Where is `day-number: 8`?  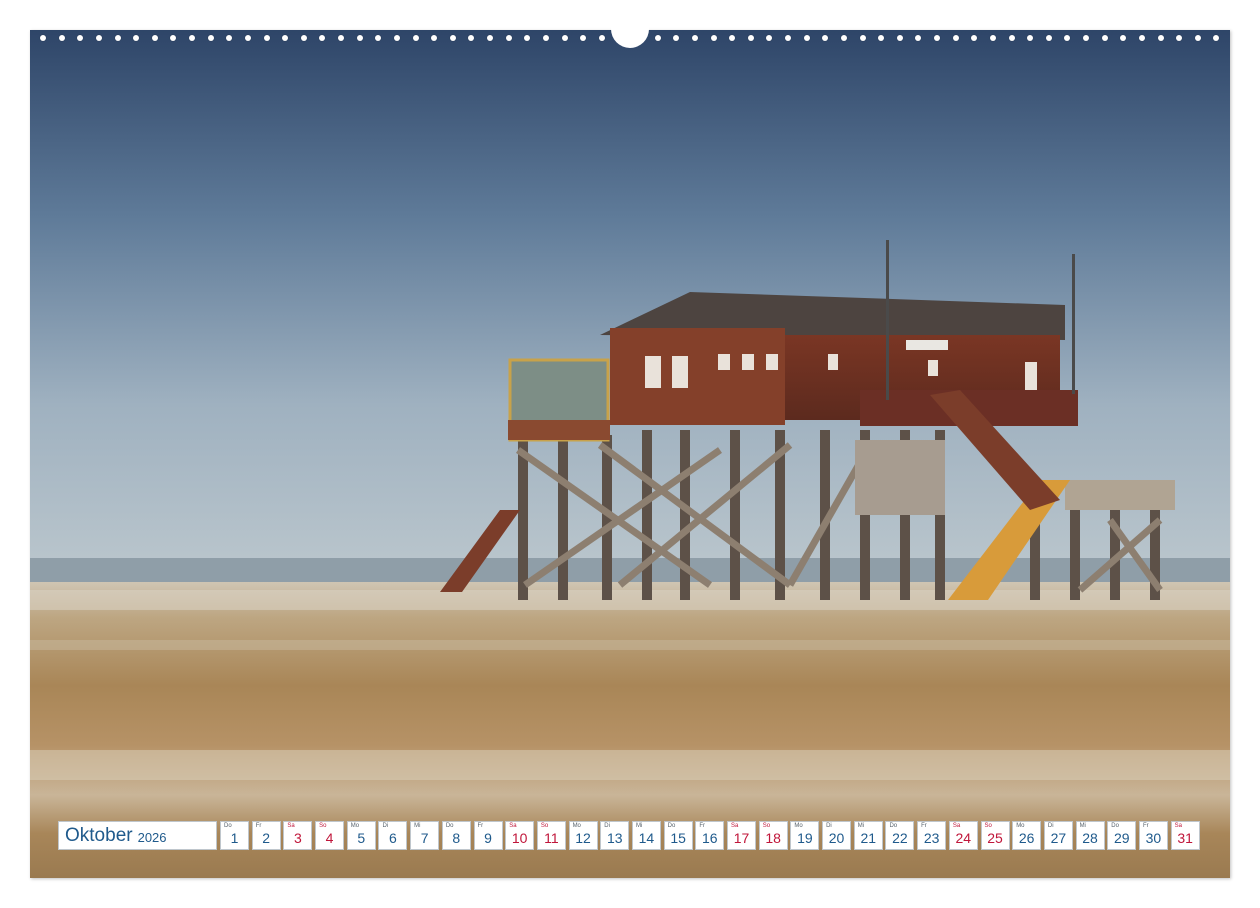
day-number: 8 is located at coordinates (456, 838).